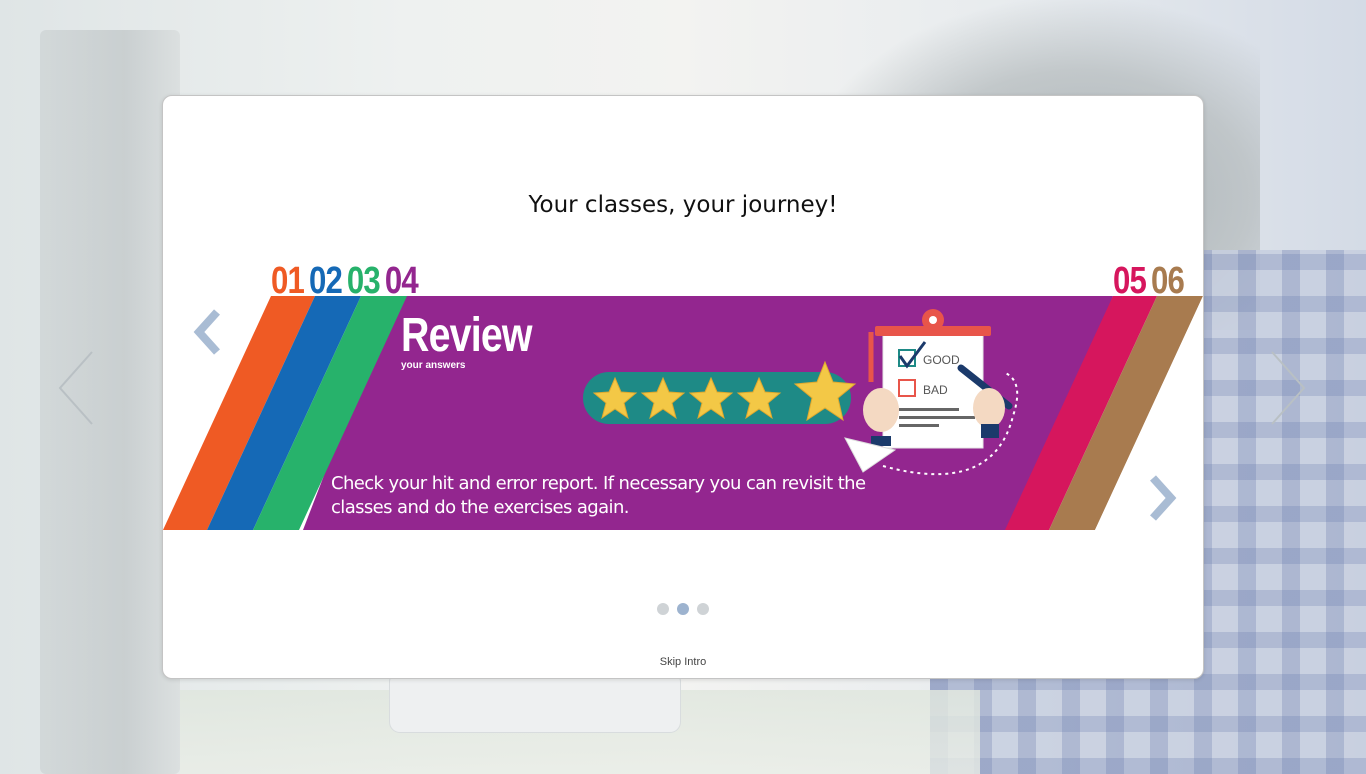  I want to click on svg-text: GOOD, so click(941, 360).